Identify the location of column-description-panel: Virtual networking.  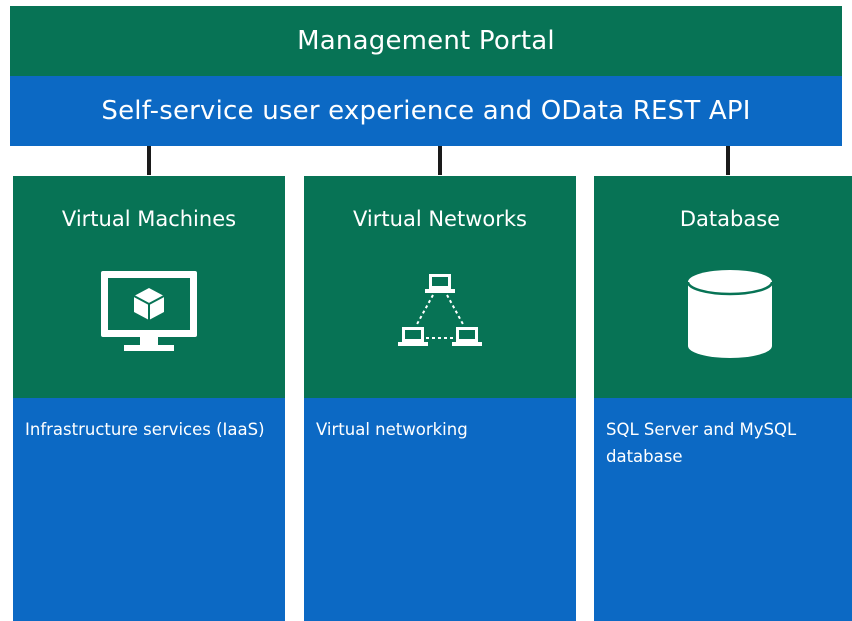
(440, 509).